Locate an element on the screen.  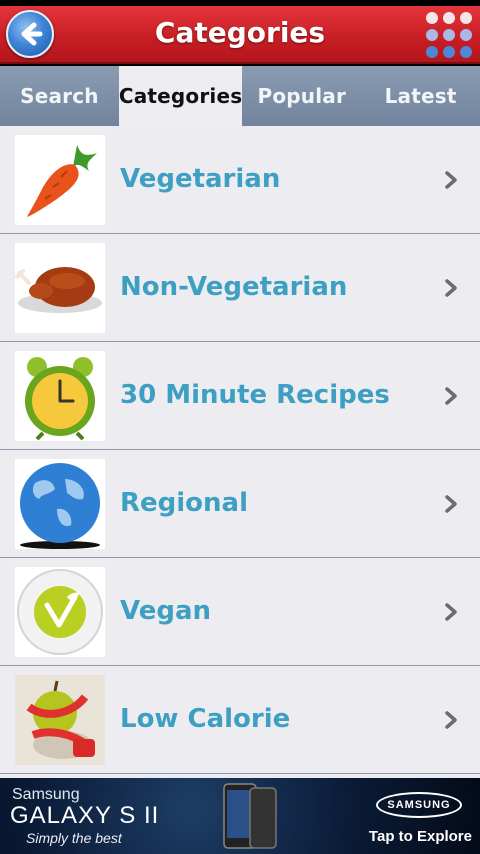
category-item-30-minute-recipes: 30 Minute Recipes is located at coordinates (240, 396).